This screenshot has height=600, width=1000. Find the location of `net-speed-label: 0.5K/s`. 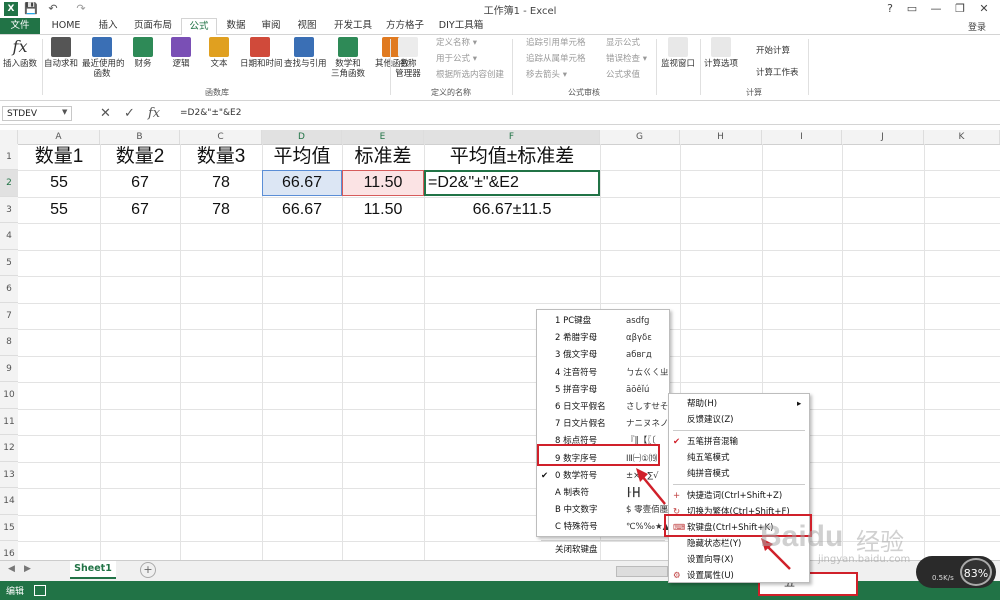

net-speed-label: 0.5K/s is located at coordinates (943, 578).